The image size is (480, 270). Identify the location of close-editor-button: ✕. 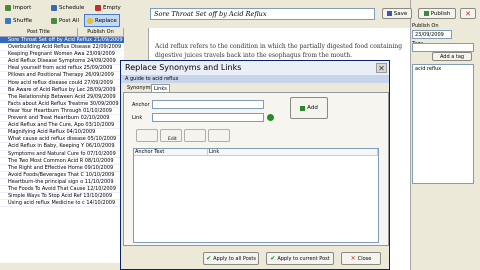
(468, 13).